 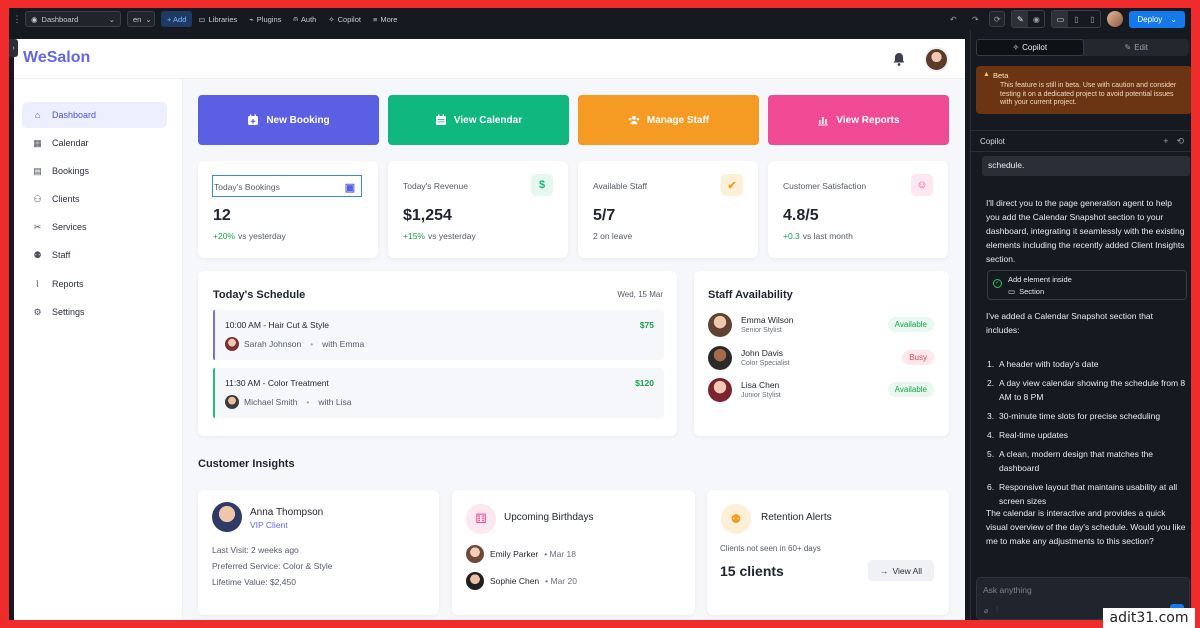 What do you see at coordinates (612, 236) in the screenshot?
I see `stat-change: 2 on leave` at bounding box center [612, 236].